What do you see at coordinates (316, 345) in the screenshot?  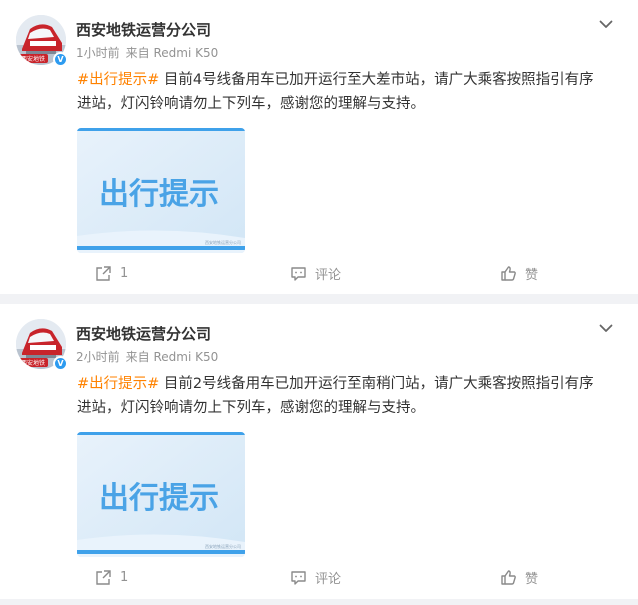 I see `post-header: 西安地铁 V 西安地铁运营分公司 2小时前 来自 Redmi K50` at bounding box center [316, 345].